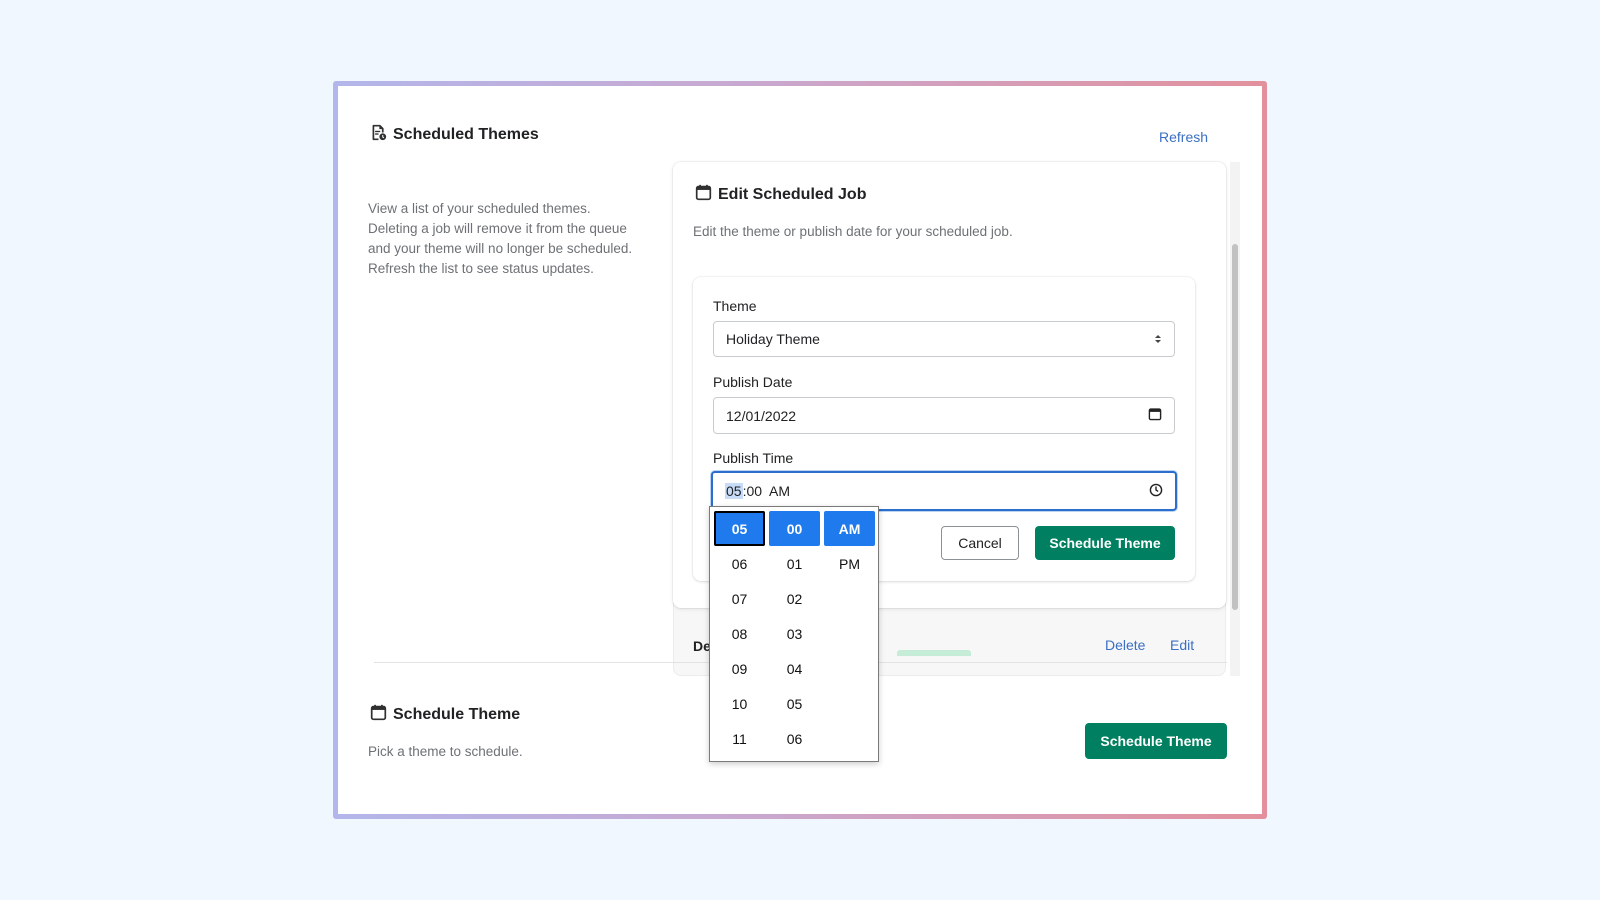 The image size is (1600, 900). Describe the element at coordinates (739, 668) in the screenshot. I see `hour-option: 09` at that location.